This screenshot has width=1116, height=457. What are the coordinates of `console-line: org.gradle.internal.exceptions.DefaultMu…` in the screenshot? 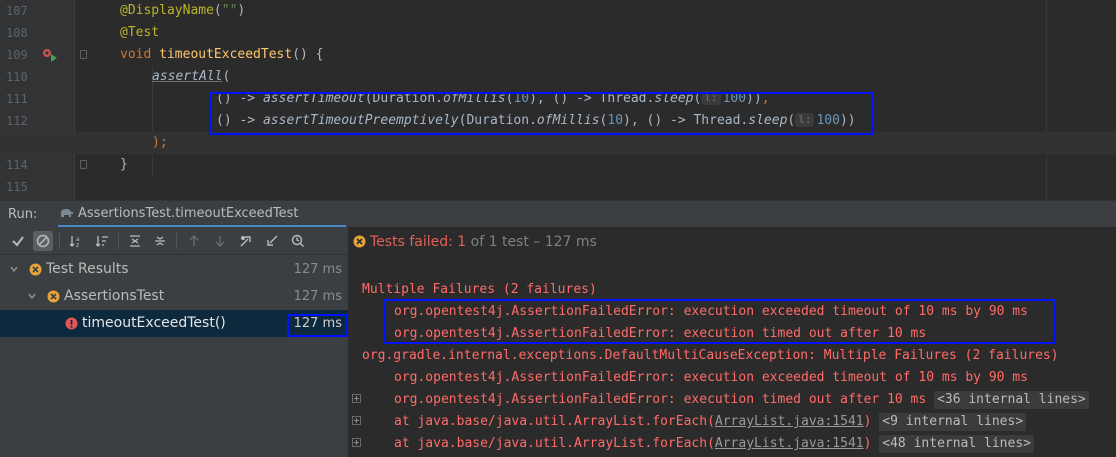 It's located at (710, 355).